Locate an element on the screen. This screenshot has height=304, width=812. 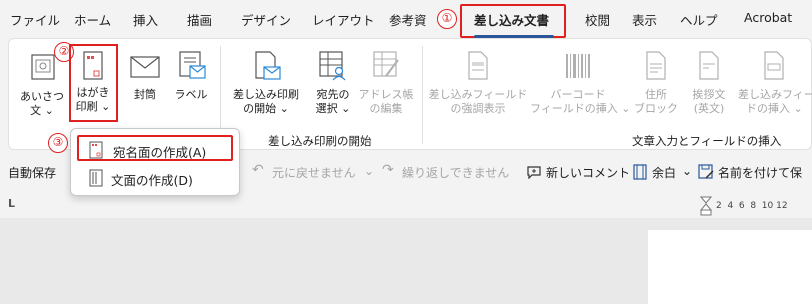
tab-references: 参考資 is located at coordinates (408, 19).